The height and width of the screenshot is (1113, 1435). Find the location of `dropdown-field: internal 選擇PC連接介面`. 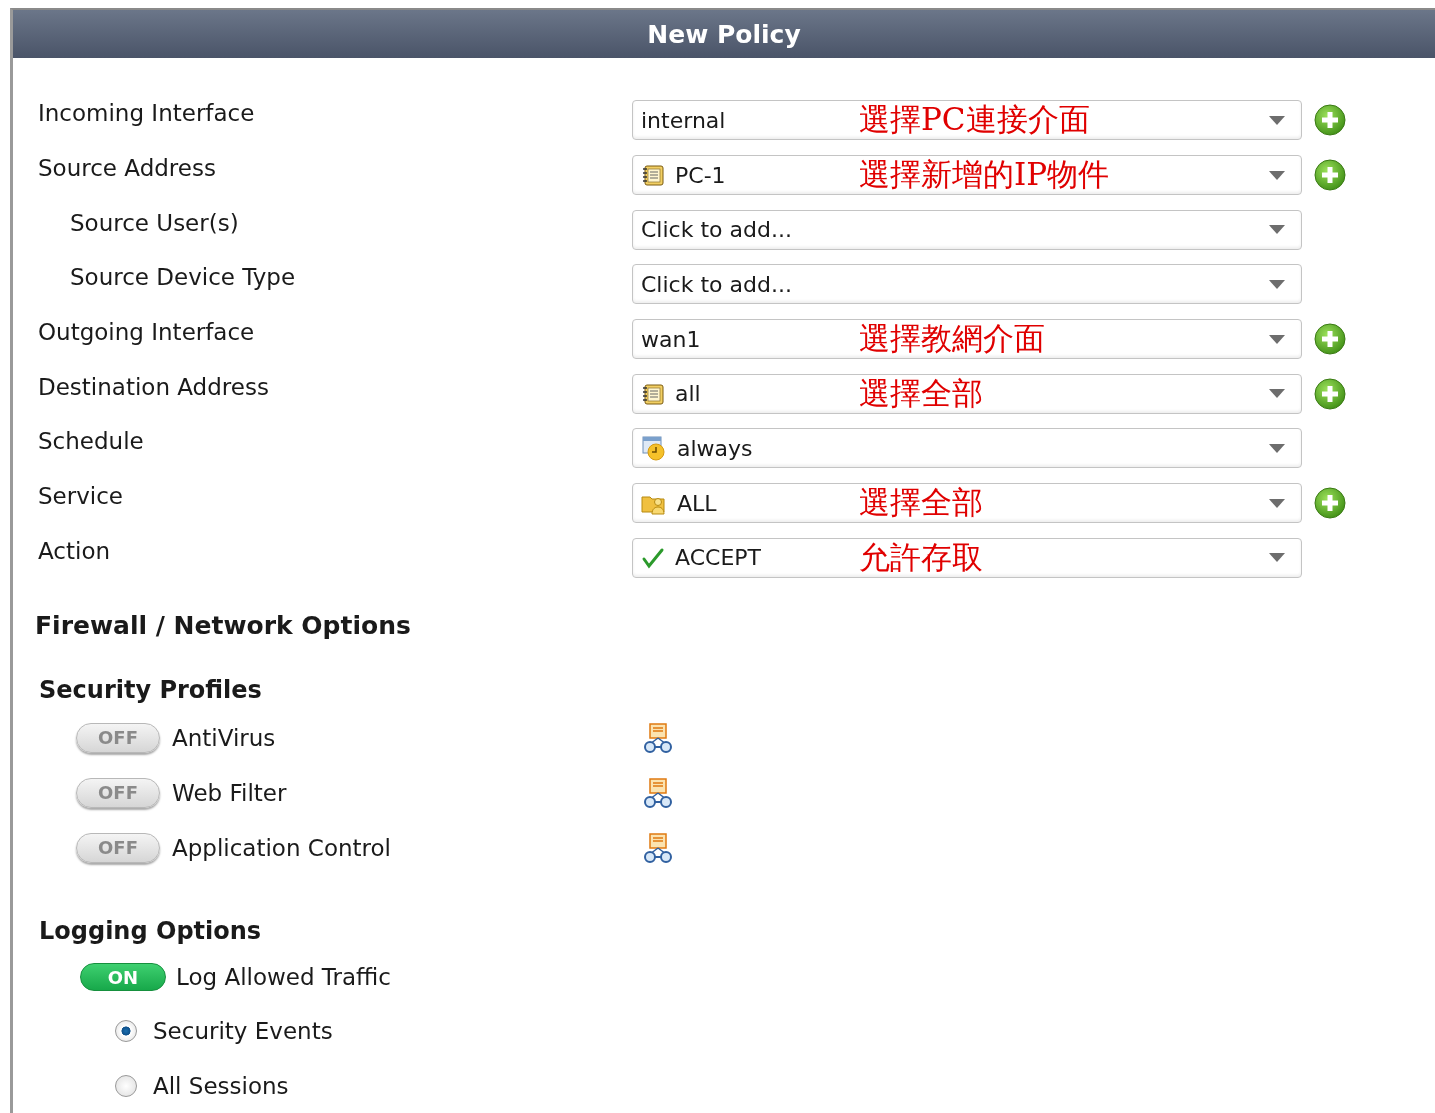

dropdown-field: internal 選擇PC連接介面 is located at coordinates (967, 120).